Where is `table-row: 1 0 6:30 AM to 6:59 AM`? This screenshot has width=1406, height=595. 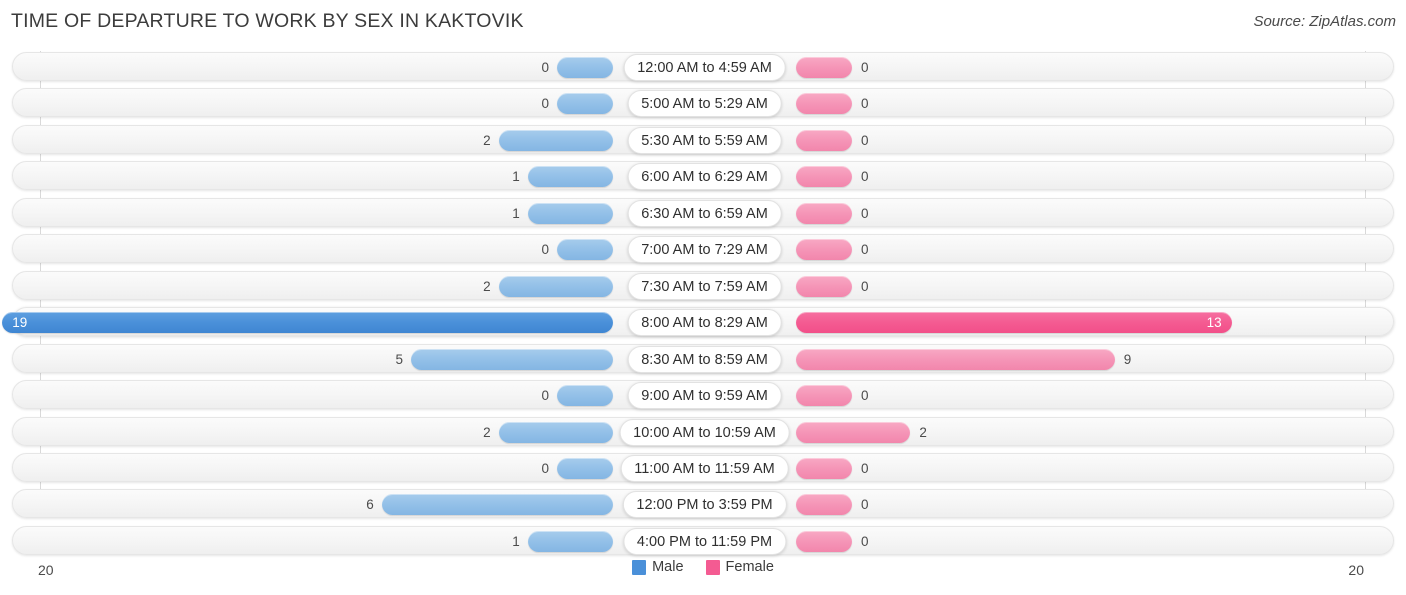
table-row: 1 0 6:30 AM to 6:59 AM is located at coordinates (703, 212).